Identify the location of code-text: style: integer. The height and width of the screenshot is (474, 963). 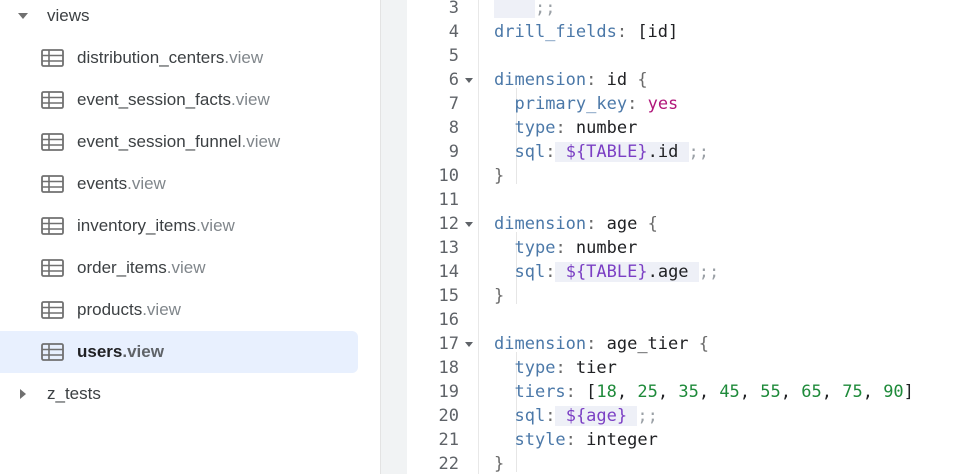
(575, 440).